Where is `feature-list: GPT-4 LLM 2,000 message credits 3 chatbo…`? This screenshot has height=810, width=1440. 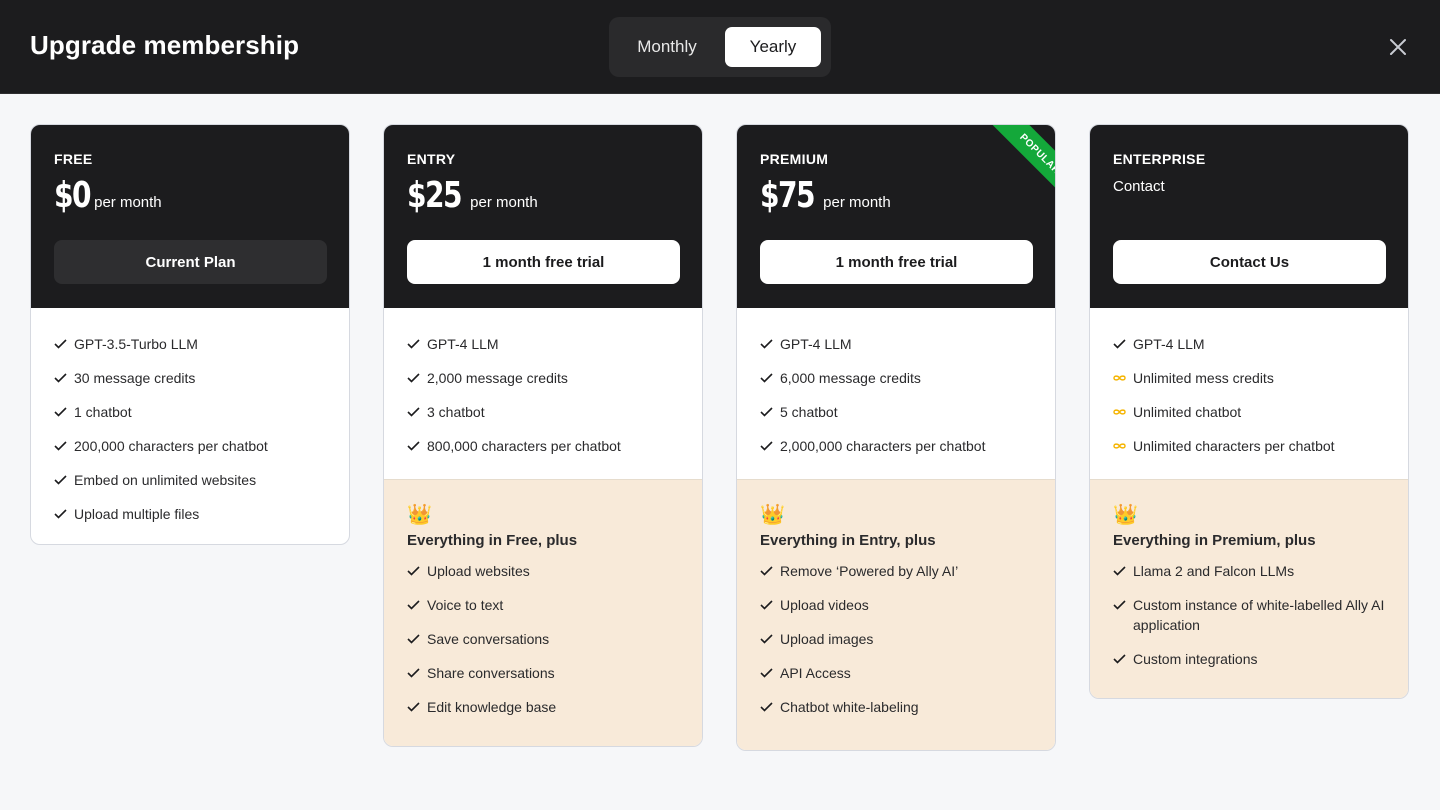 feature-list: GPT-4 LLM 2,000 message credits 3 chatbo… is located at coordinates (543, 393).